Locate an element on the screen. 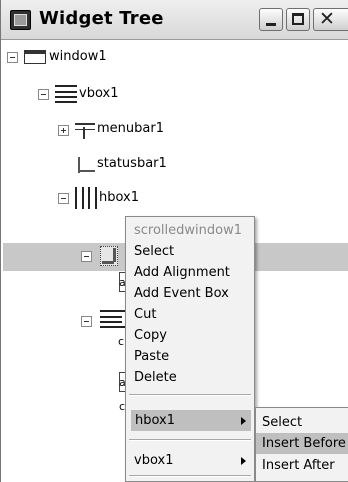 This screenshot has width=348, height=482. menu-item-hbox1-submenu: hbox1 is located at coordinates (191, 420).